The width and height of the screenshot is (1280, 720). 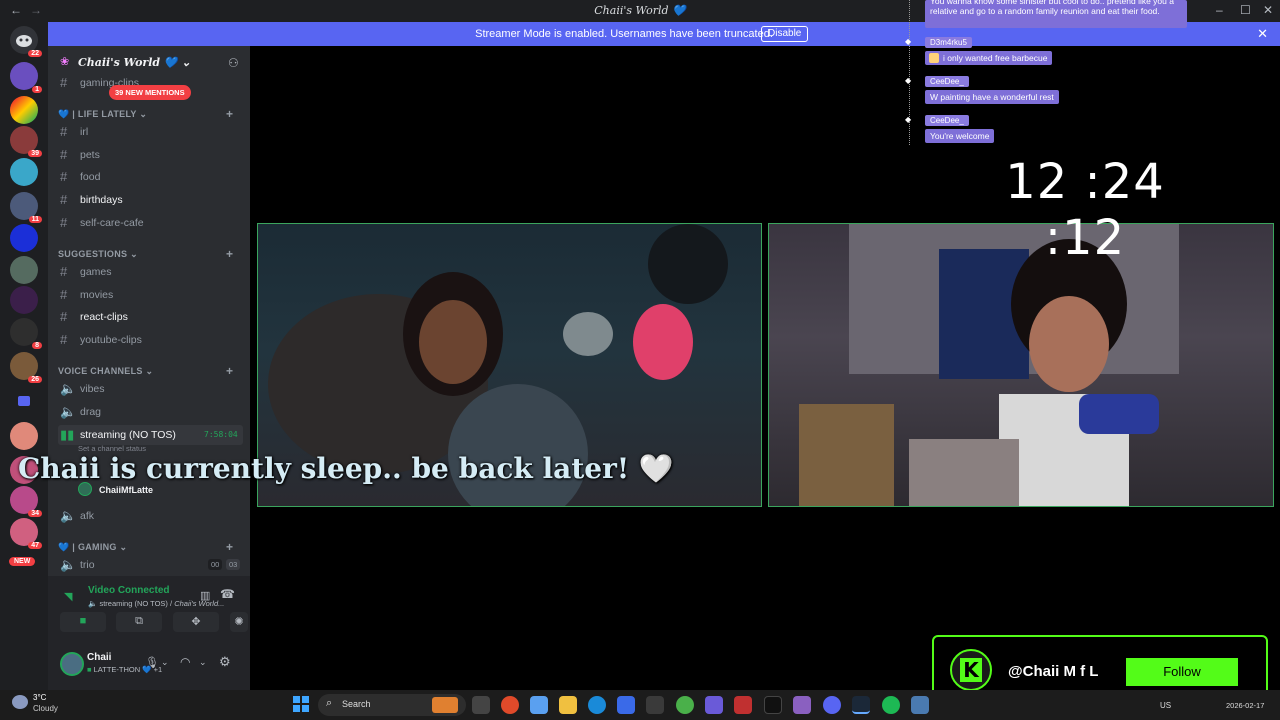 What do you see at coordinates (150, 92) in the screenshot?
I see `new-mentions-pill: 39 NEW MENTIONS` at bounding box center [150, 92].